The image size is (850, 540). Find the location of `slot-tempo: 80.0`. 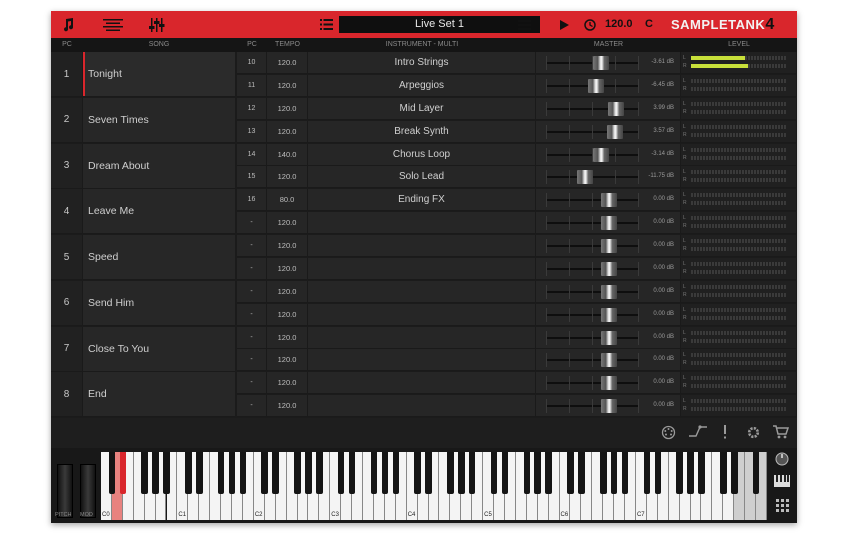

slot-tempo: 80.0 is located at coordinates (287, 200).